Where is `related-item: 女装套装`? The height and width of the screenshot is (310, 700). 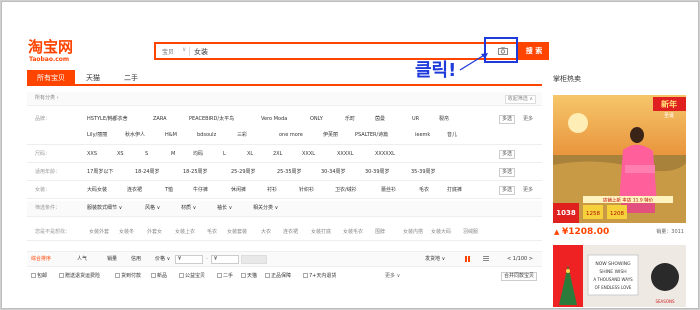
related-item: 女装套装 is located at coordinates (237, 232).